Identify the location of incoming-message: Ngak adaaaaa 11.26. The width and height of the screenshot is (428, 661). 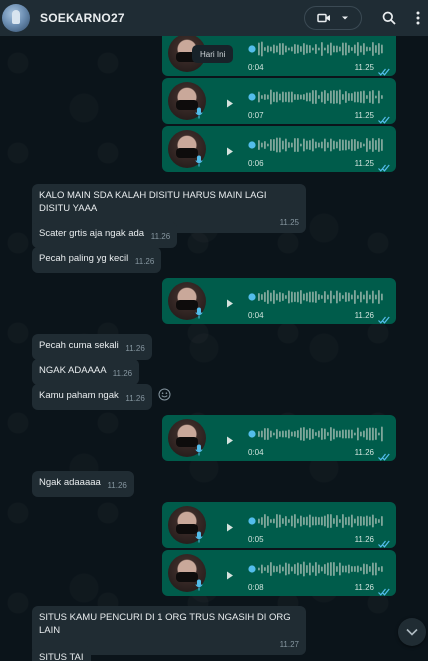
(83, 484).